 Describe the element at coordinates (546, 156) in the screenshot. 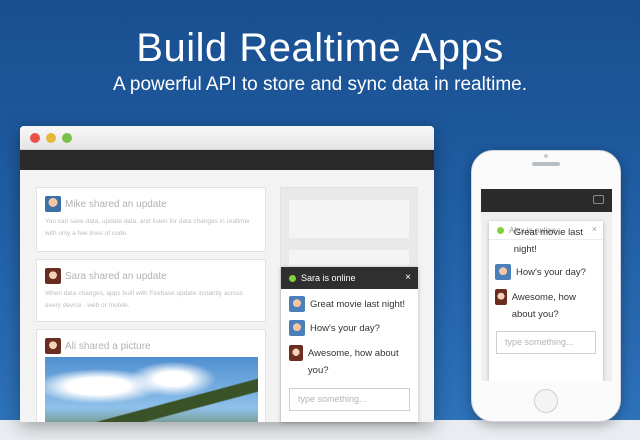

I see `camera-icon` at that location.